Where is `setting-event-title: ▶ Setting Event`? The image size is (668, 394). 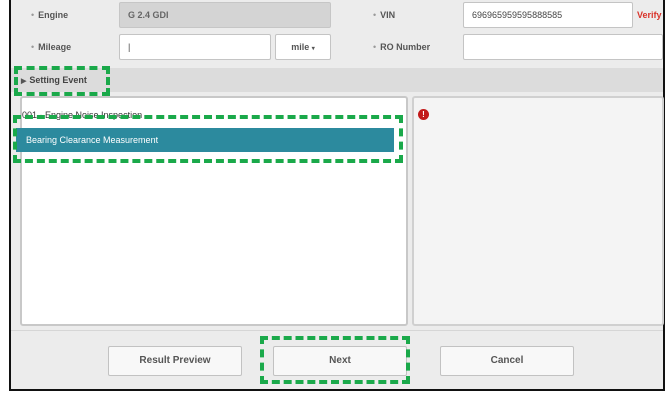
setting-event-title: ▶ Setting Event is located at coordinates (54, 80).